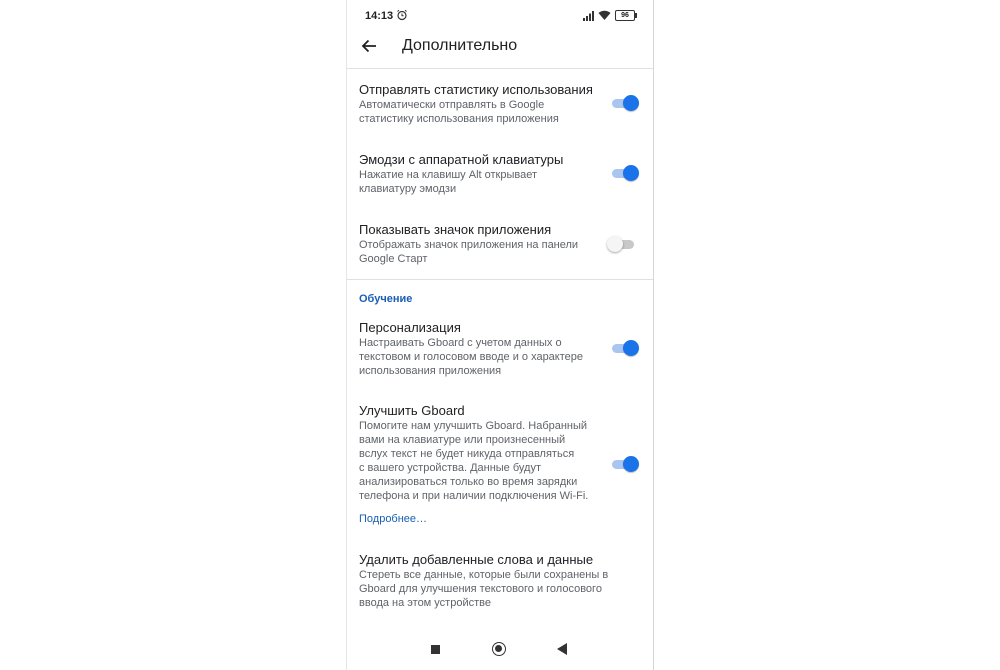 This screenshot has width=1000, height=670. I want to click on recents-icon, so click(435, 649).